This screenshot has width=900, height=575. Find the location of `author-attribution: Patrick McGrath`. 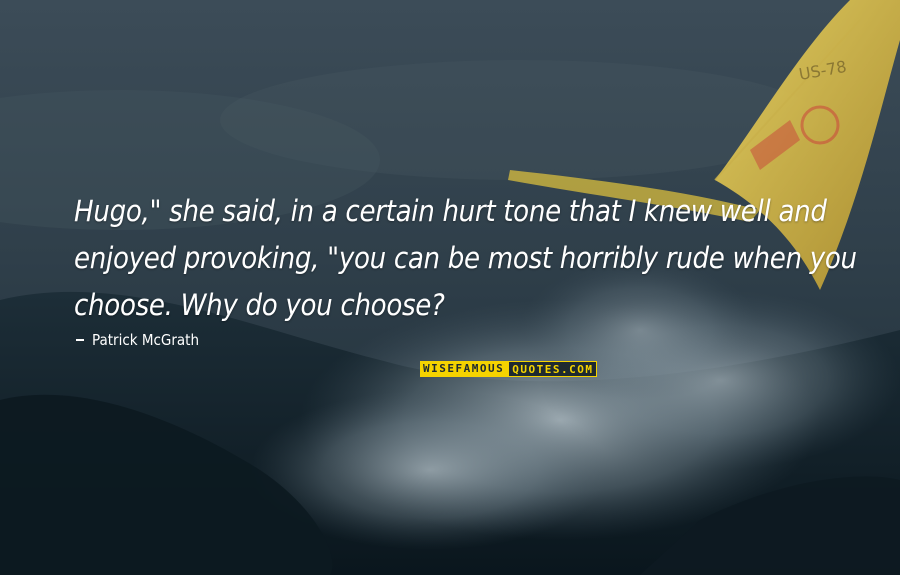

author-attribution: Patrick McGrath is located at coordinates (137, 340).